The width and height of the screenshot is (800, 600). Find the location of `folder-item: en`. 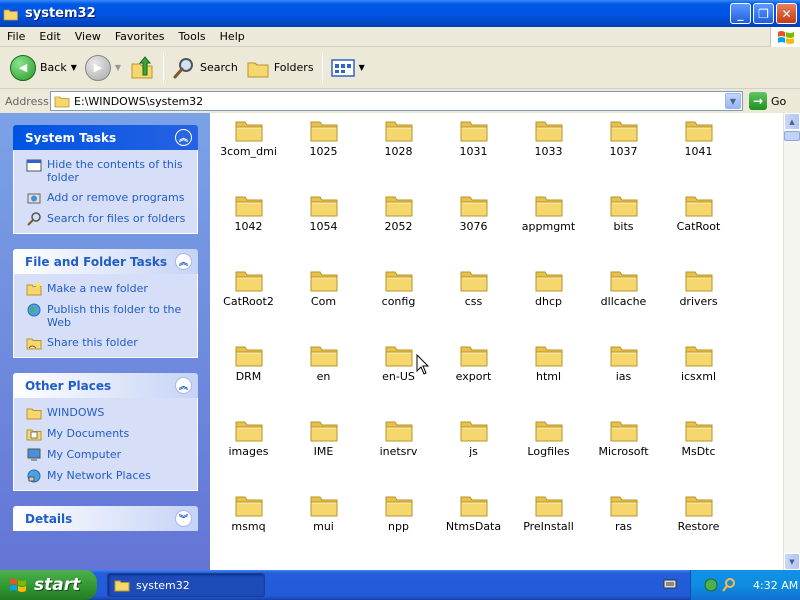

folder-item: en is located at coordinates (323, 362).